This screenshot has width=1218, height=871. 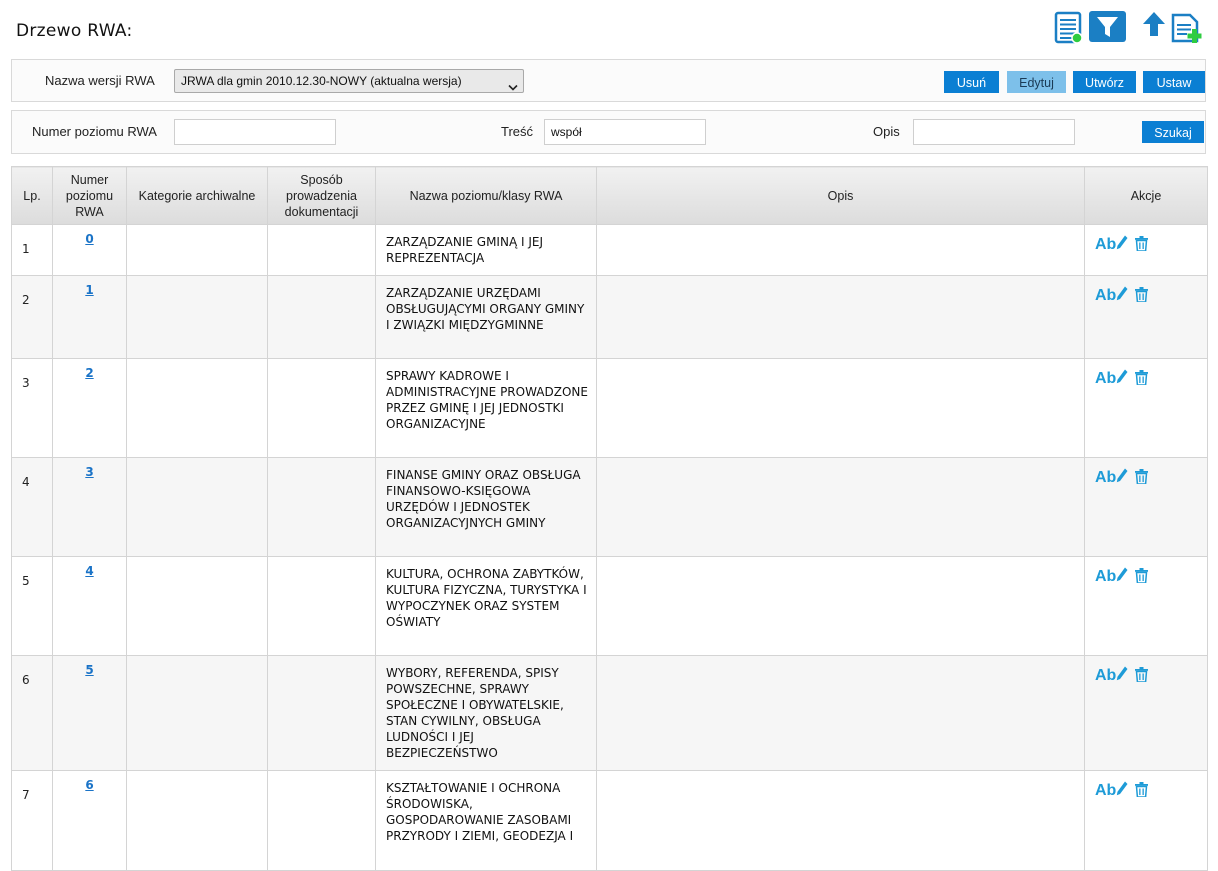 What do you see at coordinates (32, 606) in the screenshot?
I see `cell-lp: 5` at bounding box center [32, 606].